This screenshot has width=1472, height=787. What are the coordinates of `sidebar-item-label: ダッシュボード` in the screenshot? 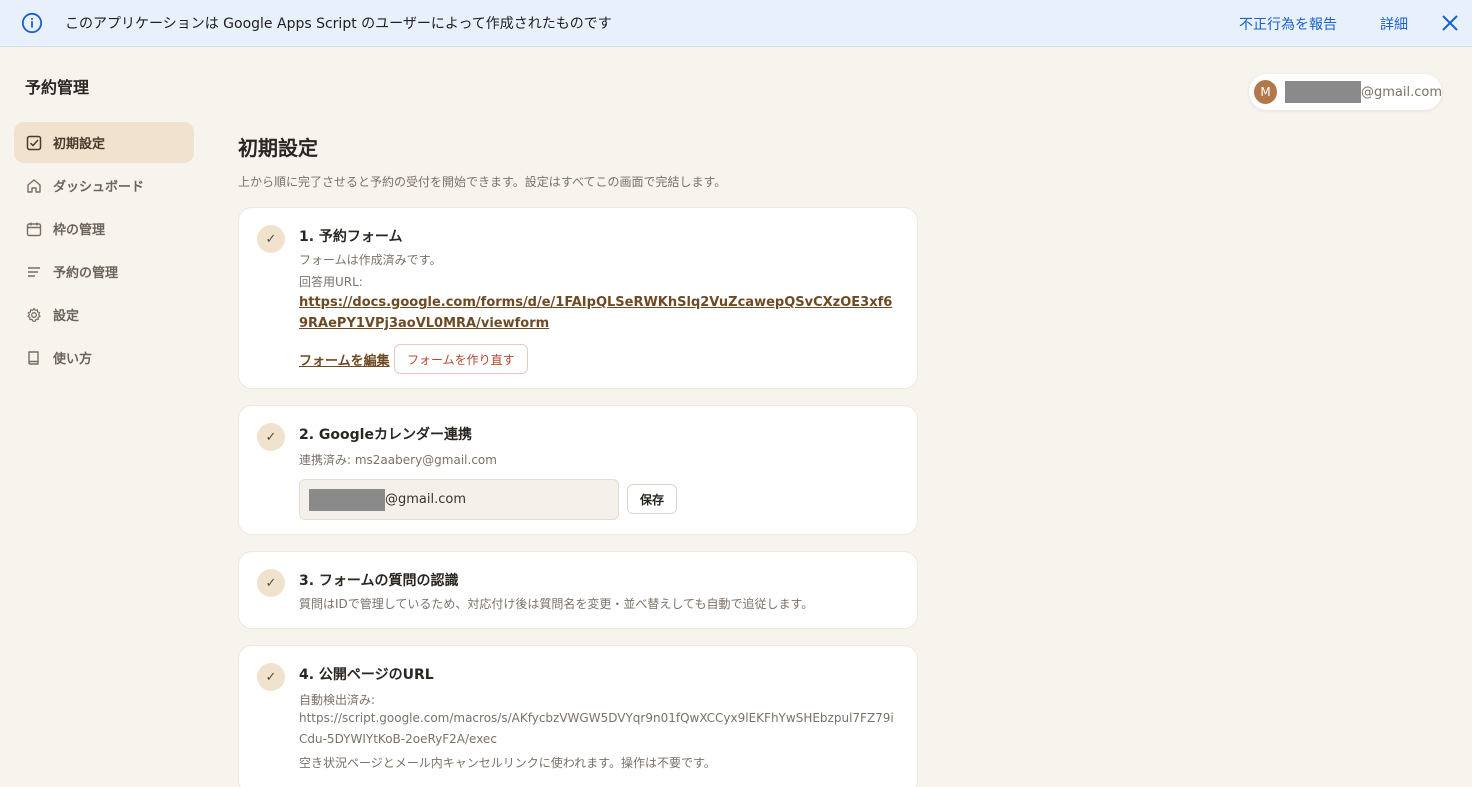 It's located at (99, 187).